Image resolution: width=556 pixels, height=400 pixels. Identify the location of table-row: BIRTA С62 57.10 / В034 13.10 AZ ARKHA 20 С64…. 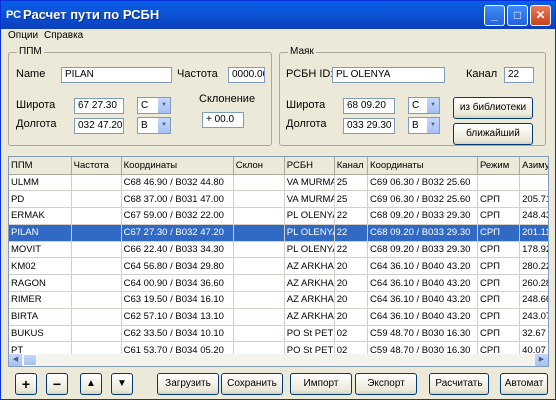
(278, 317).